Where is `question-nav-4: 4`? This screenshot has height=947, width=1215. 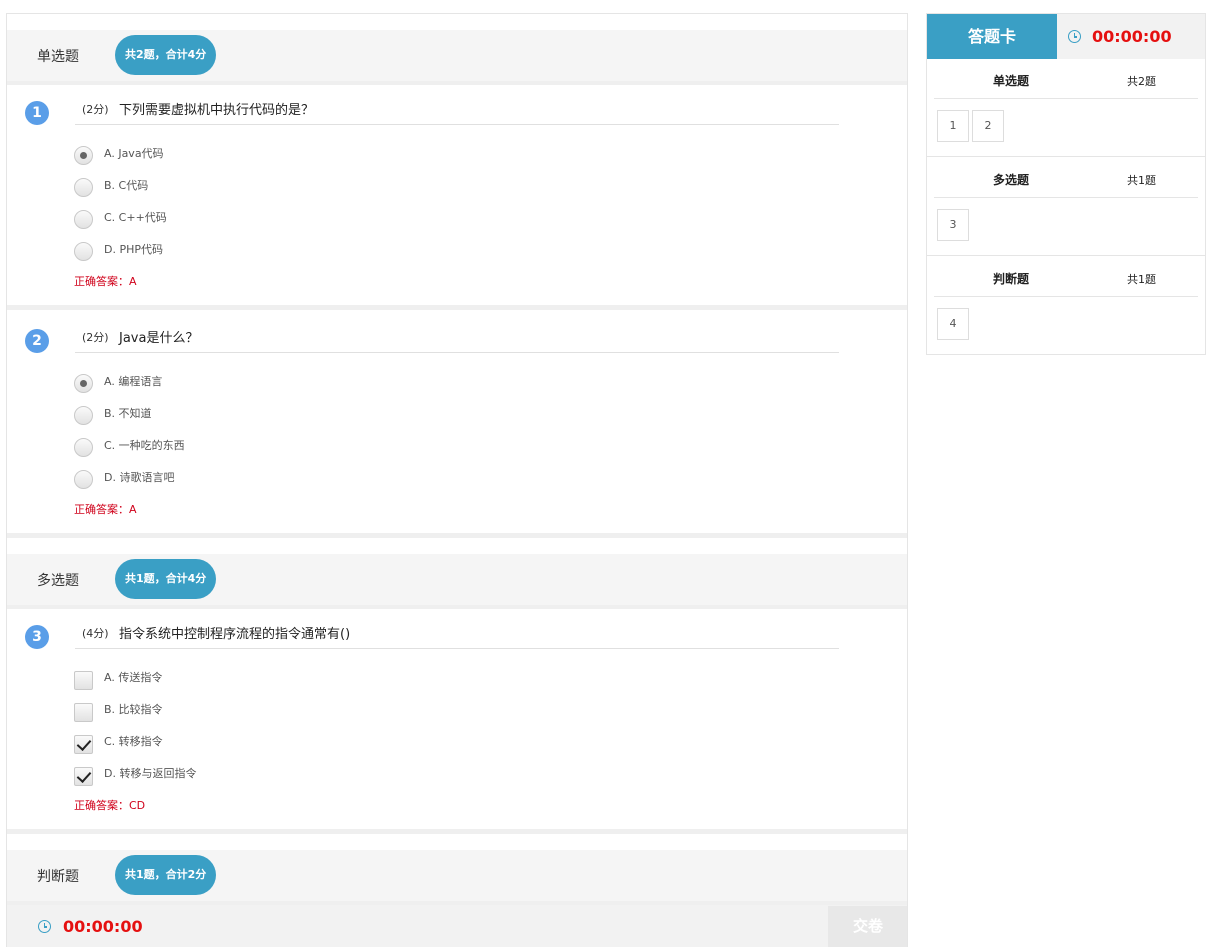 question-nav-4: 4 is located at coordinates (953, 324).